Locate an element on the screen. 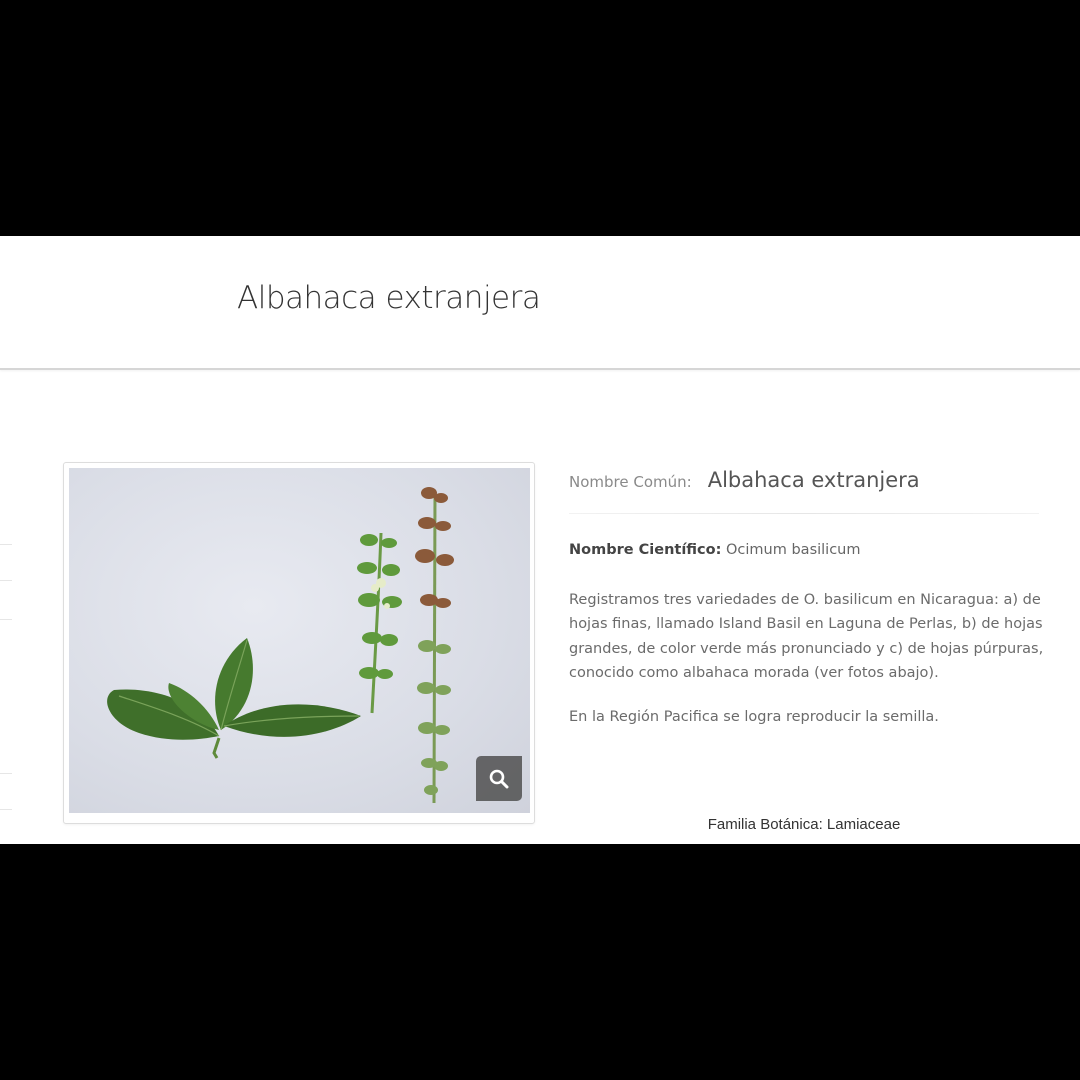  plant-photo is located at coordinates (299, 640).